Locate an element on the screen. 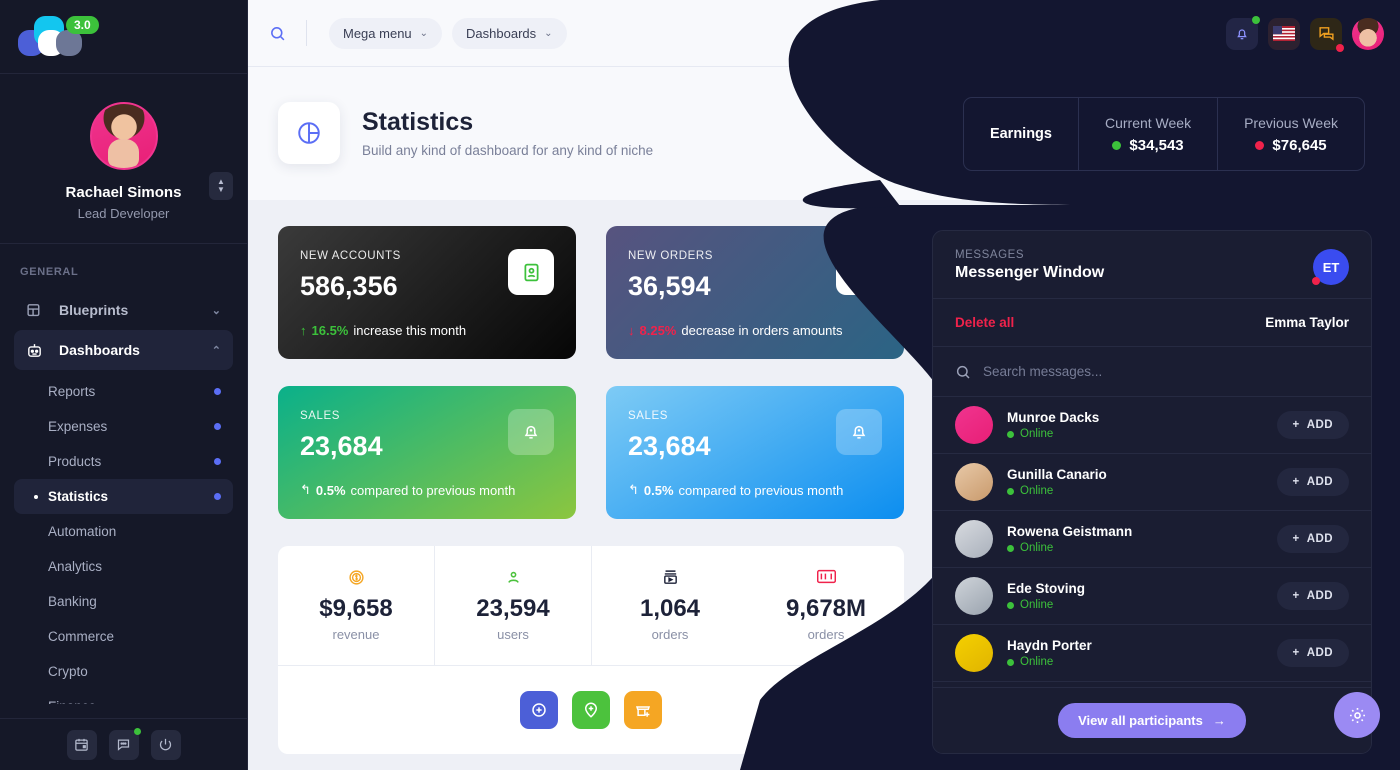  view-all-participants-button: View all participants → is located at coordinates (1152, 720).